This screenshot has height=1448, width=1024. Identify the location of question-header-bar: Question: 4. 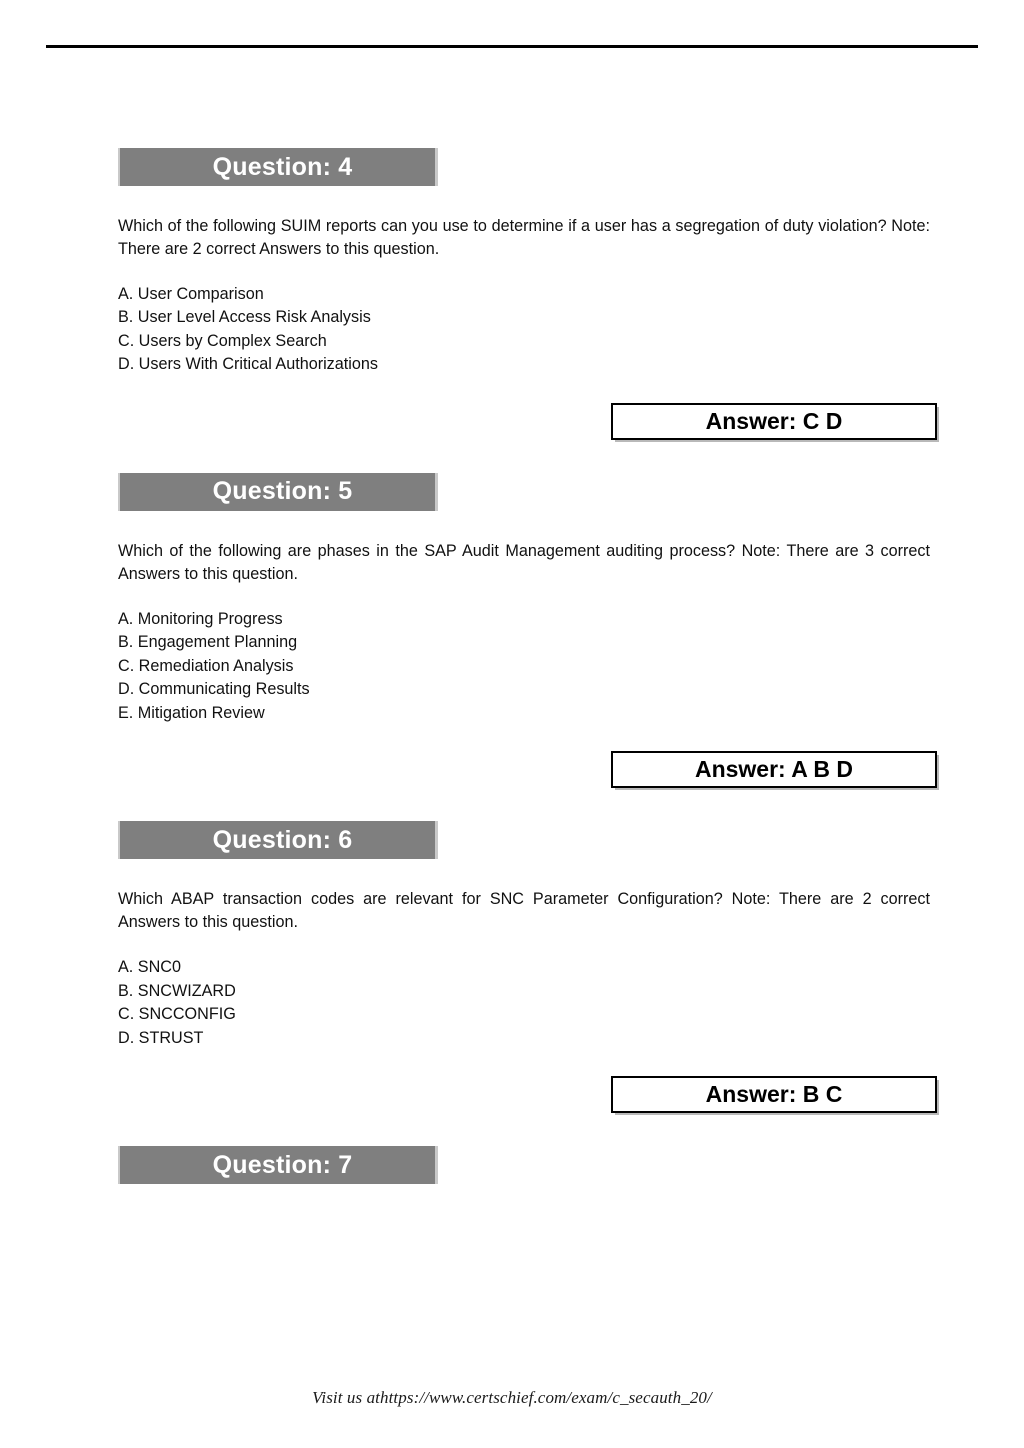
(278, 167).